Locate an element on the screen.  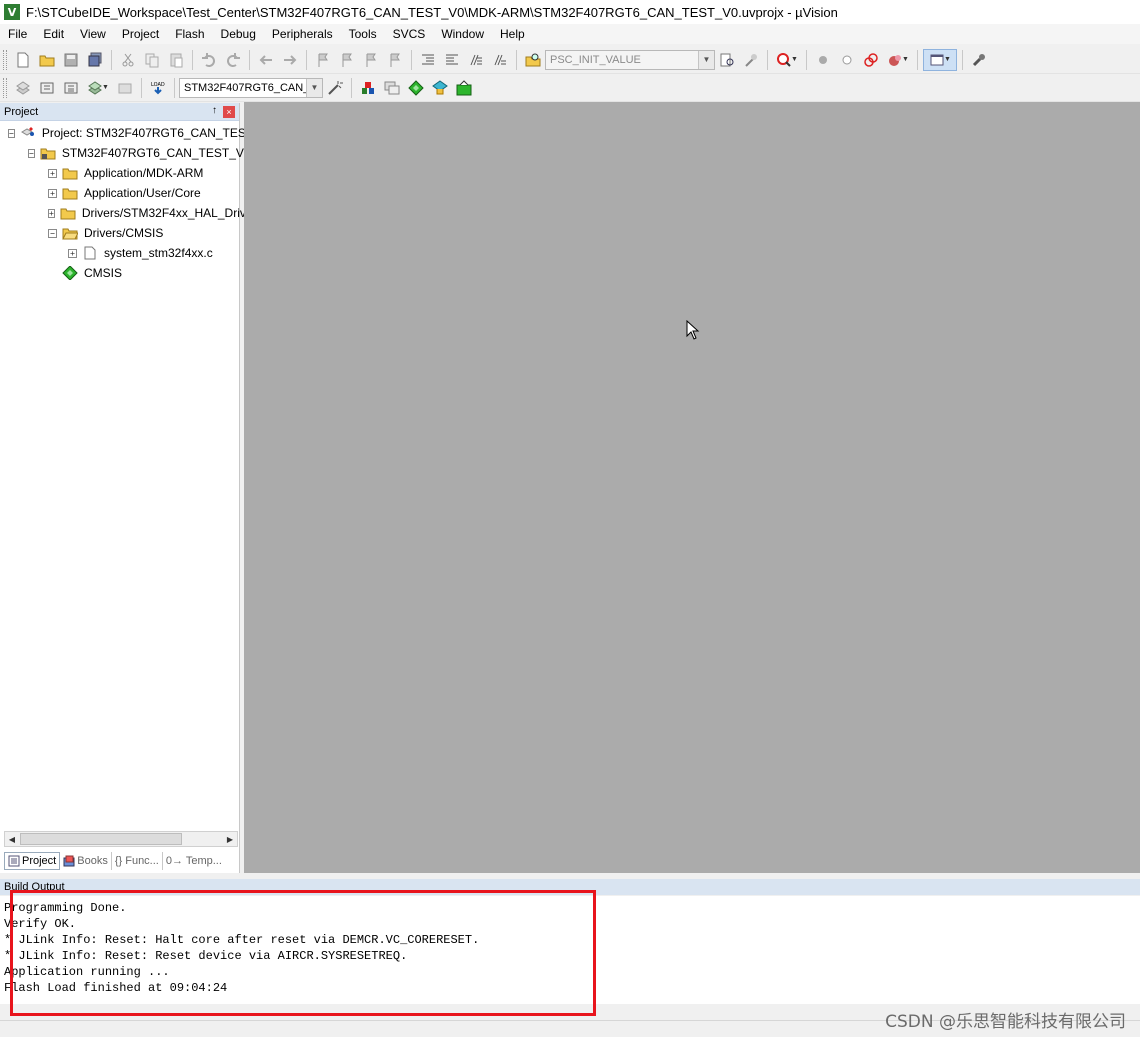
tree-label: Drivers/CMSIS is located at coordinates (124, 233).